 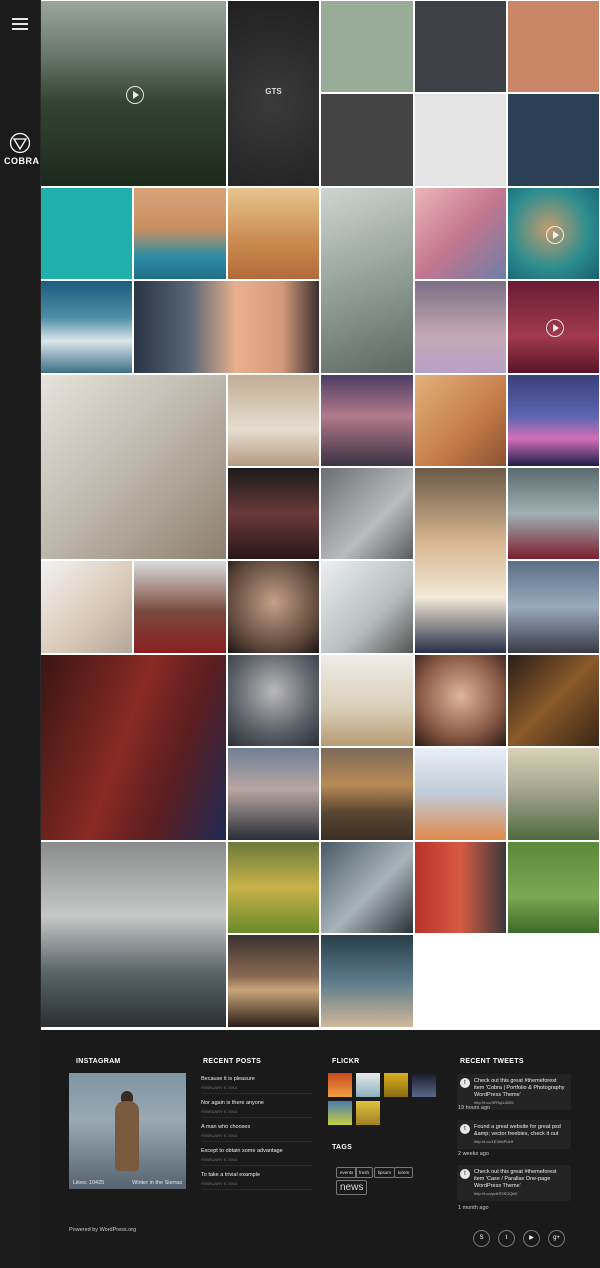 What do you see at coordinates (460, 46) in the screenshot?
I see `shopping-bag-tile` at bounding box center [460, 46].